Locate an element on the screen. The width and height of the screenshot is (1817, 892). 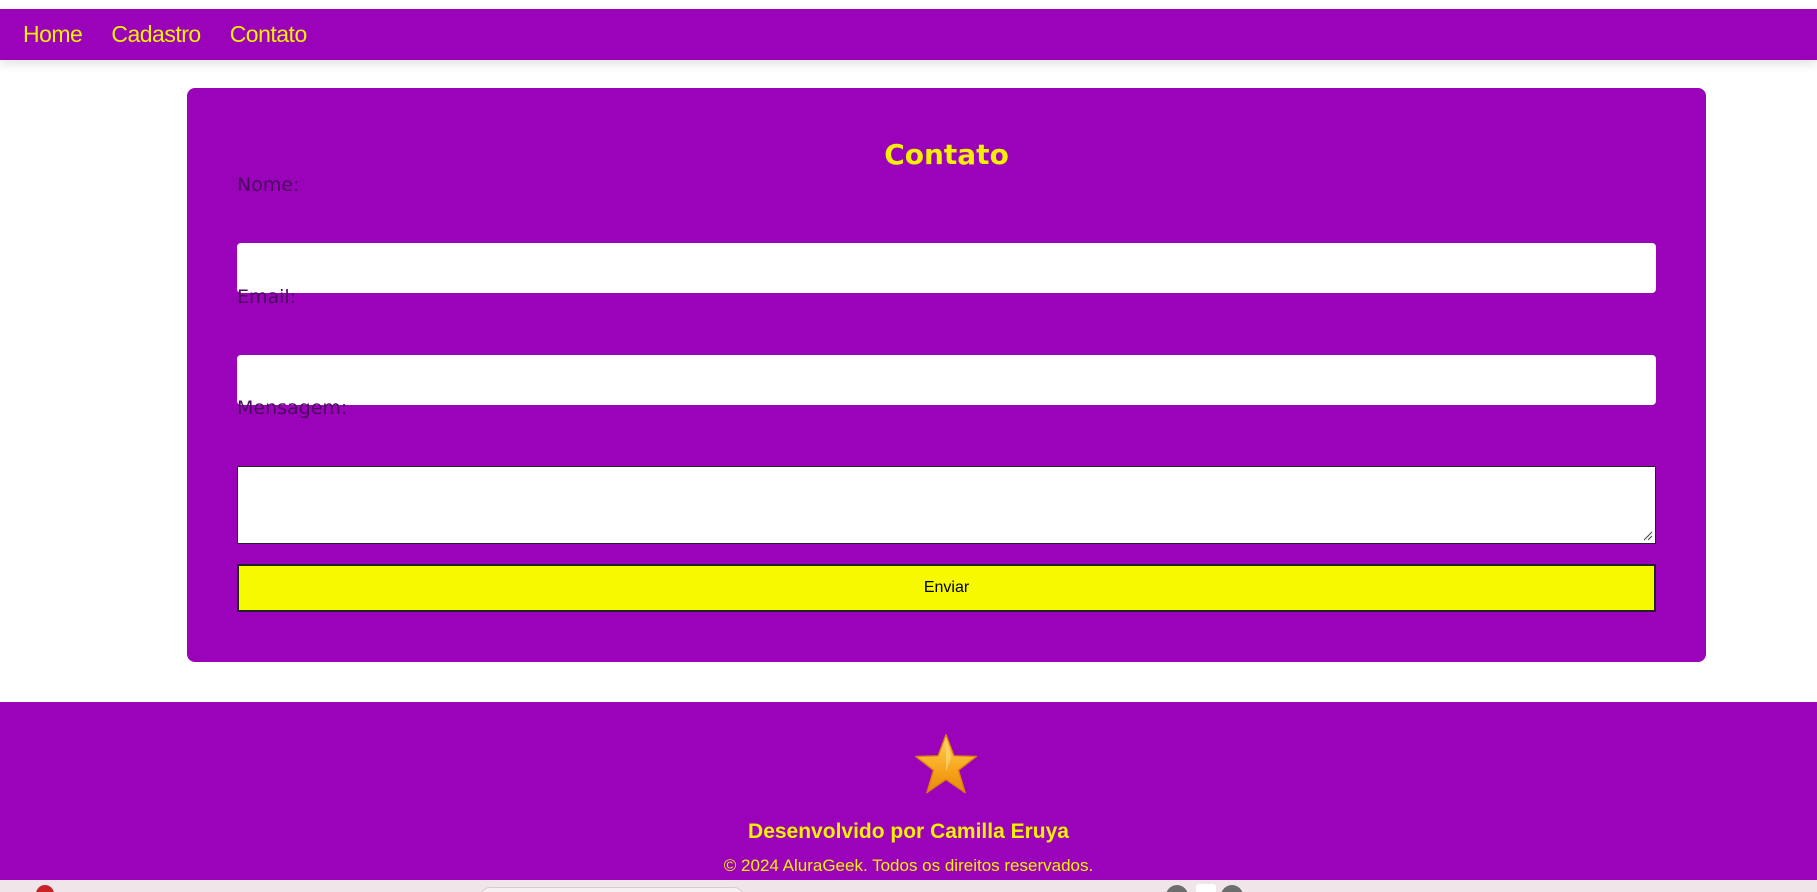
resize-handle-icon is located at coordinates (1648, 536).